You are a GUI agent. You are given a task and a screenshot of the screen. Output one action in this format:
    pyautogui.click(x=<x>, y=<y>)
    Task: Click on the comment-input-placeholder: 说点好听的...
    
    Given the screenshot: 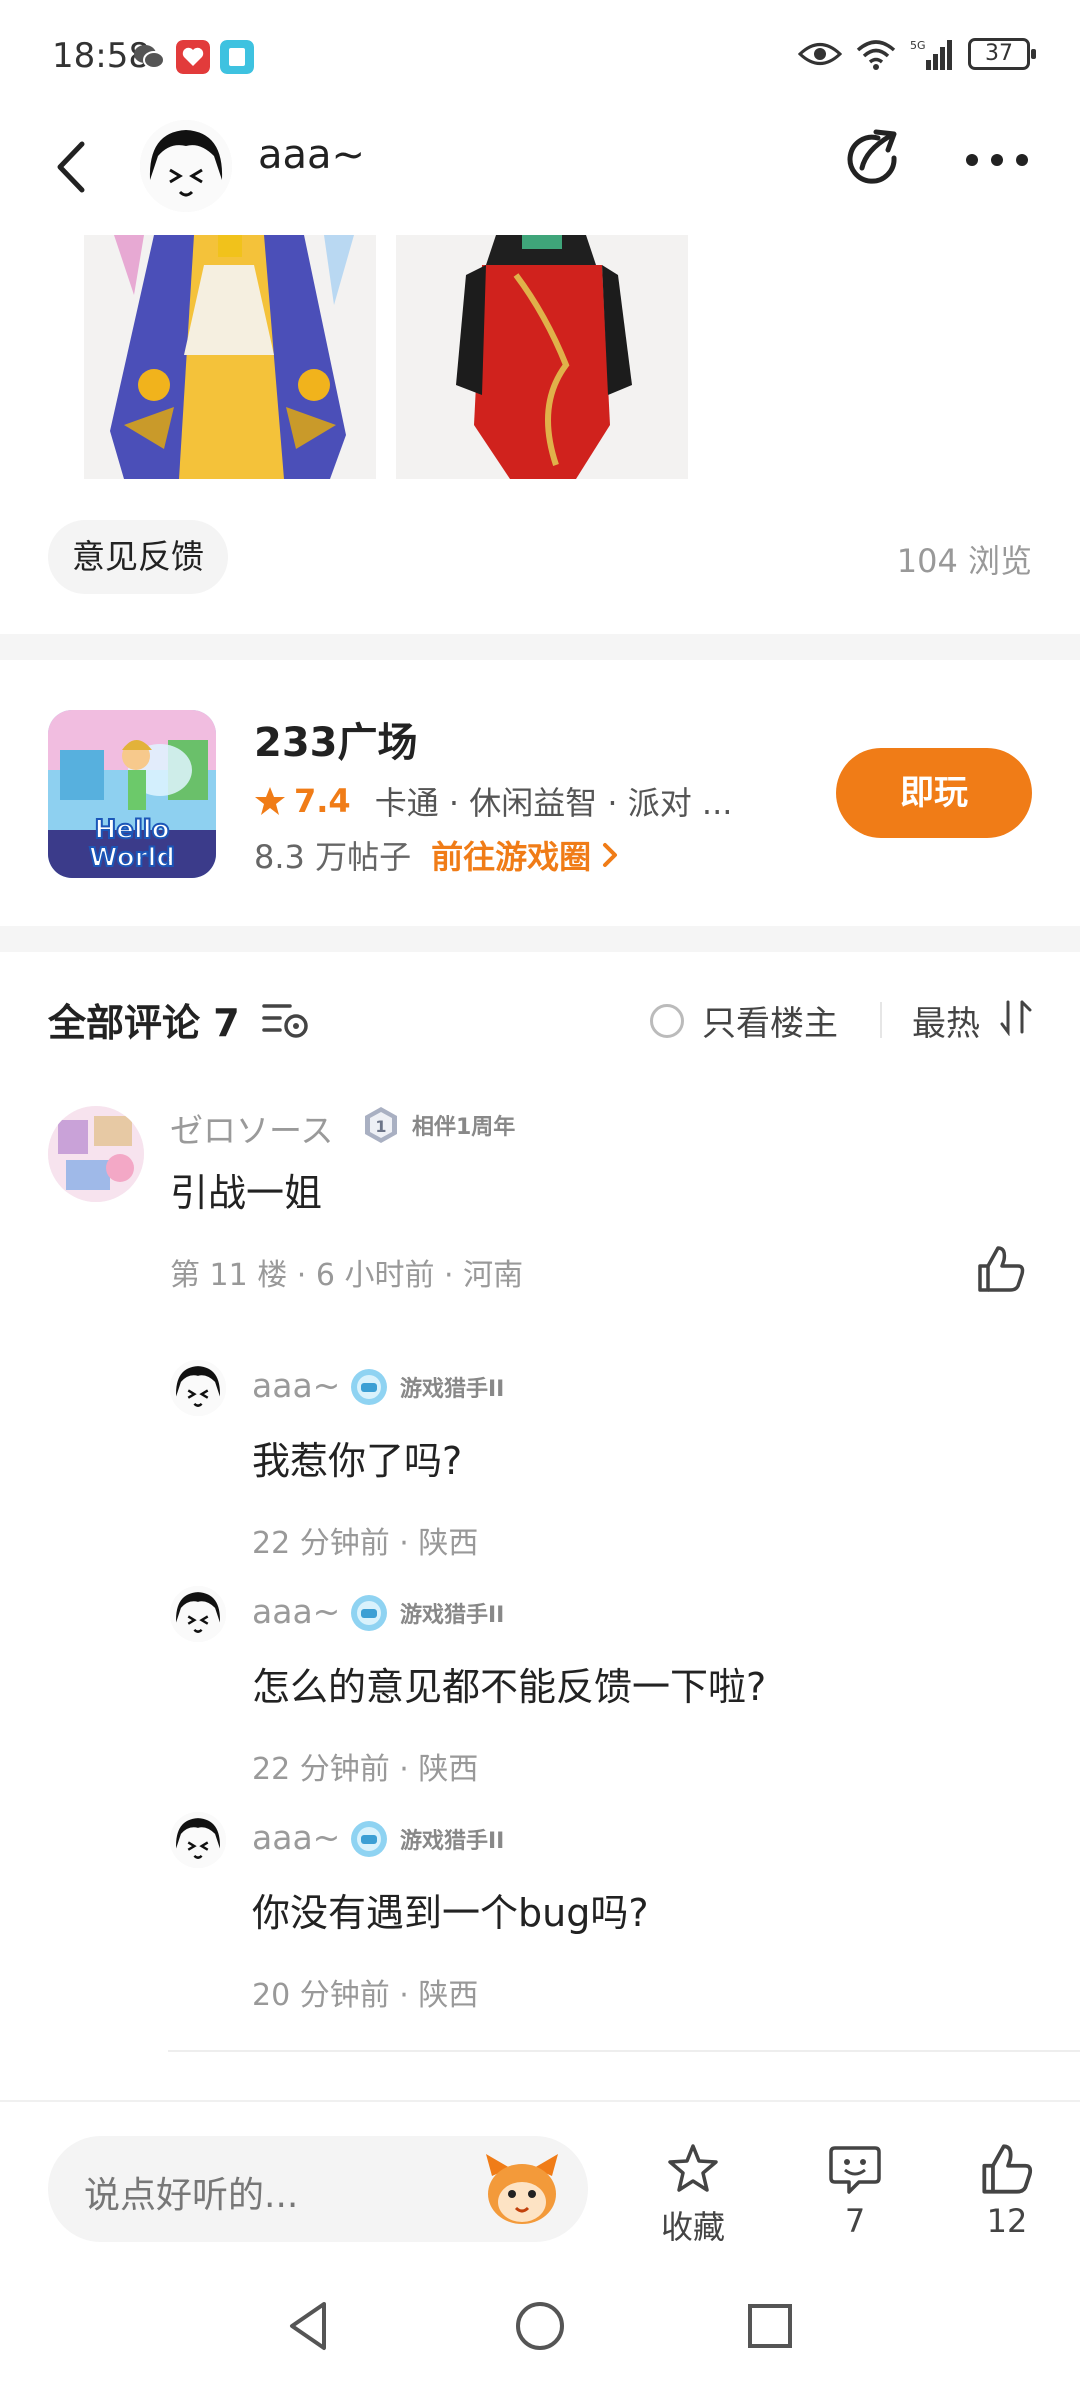 What is the action you would take?
    pyautogui.click(x=191, y=2195)
    